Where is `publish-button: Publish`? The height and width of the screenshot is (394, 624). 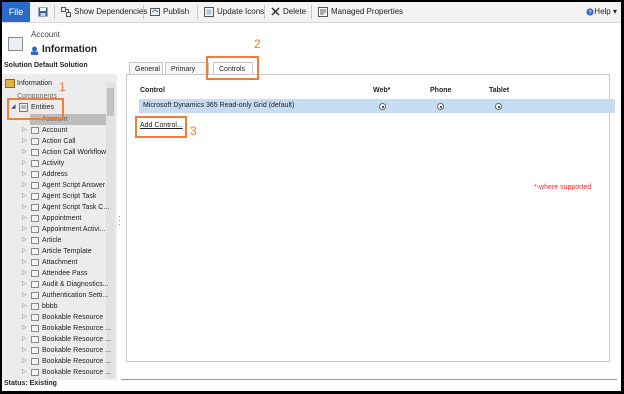
publish-button: Publish is located at coordinates (169, 12).